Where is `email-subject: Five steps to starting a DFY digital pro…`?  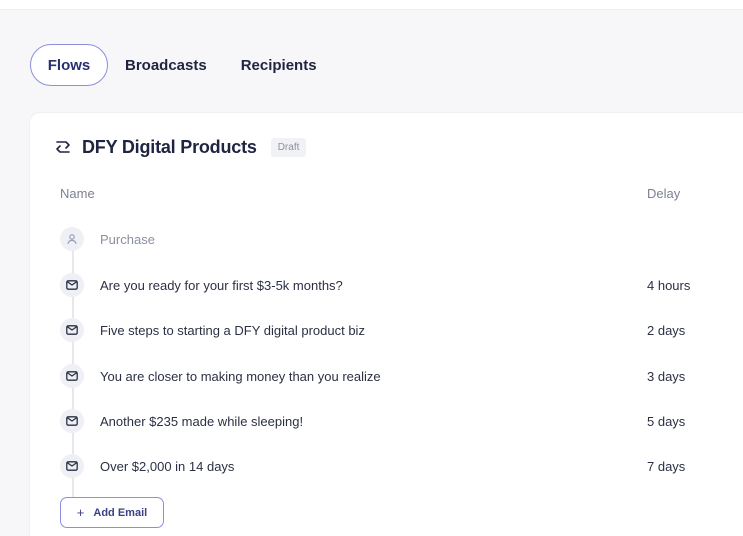
email-subject: Five steps to starting a DFY digital pro… is located at coordinates (232, 330).